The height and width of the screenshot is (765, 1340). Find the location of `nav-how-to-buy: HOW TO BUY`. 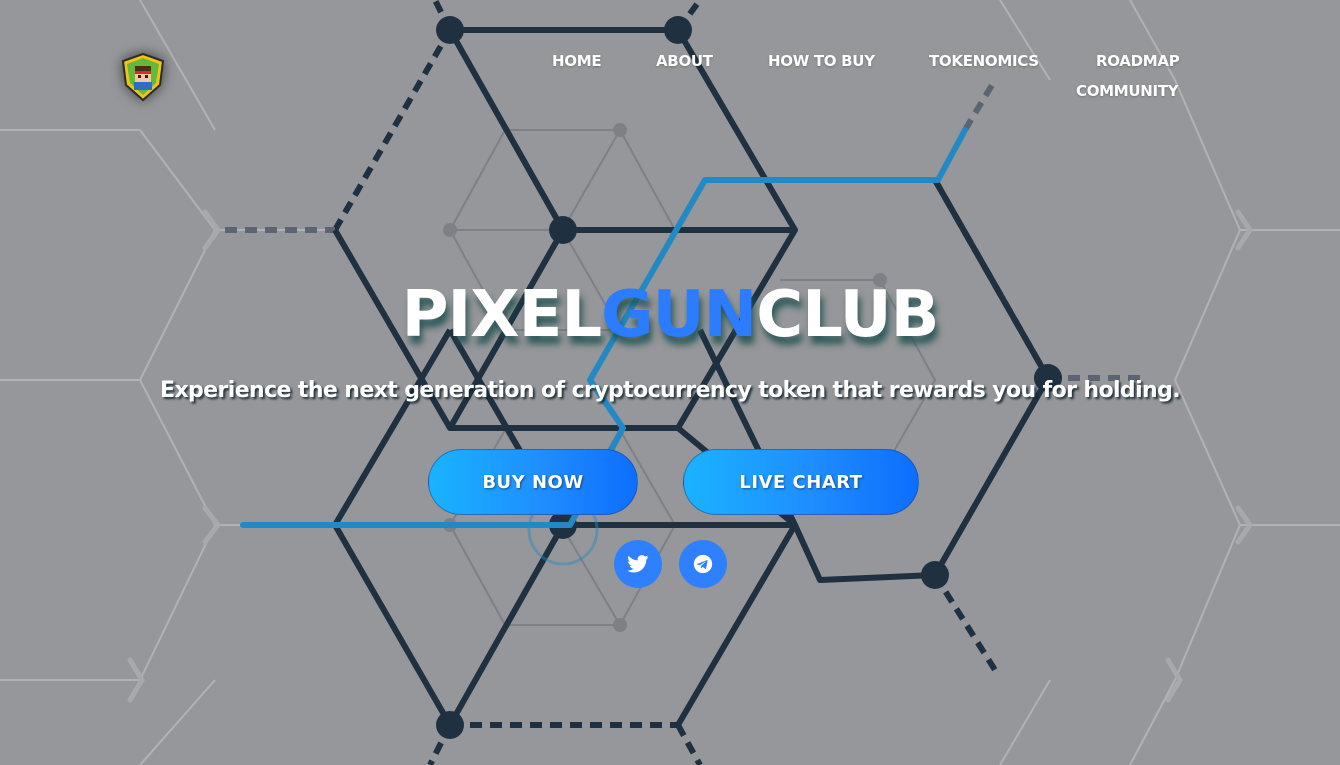

nav-how-to-buy: HOW TO BUY is located at coordinates (821, 61).